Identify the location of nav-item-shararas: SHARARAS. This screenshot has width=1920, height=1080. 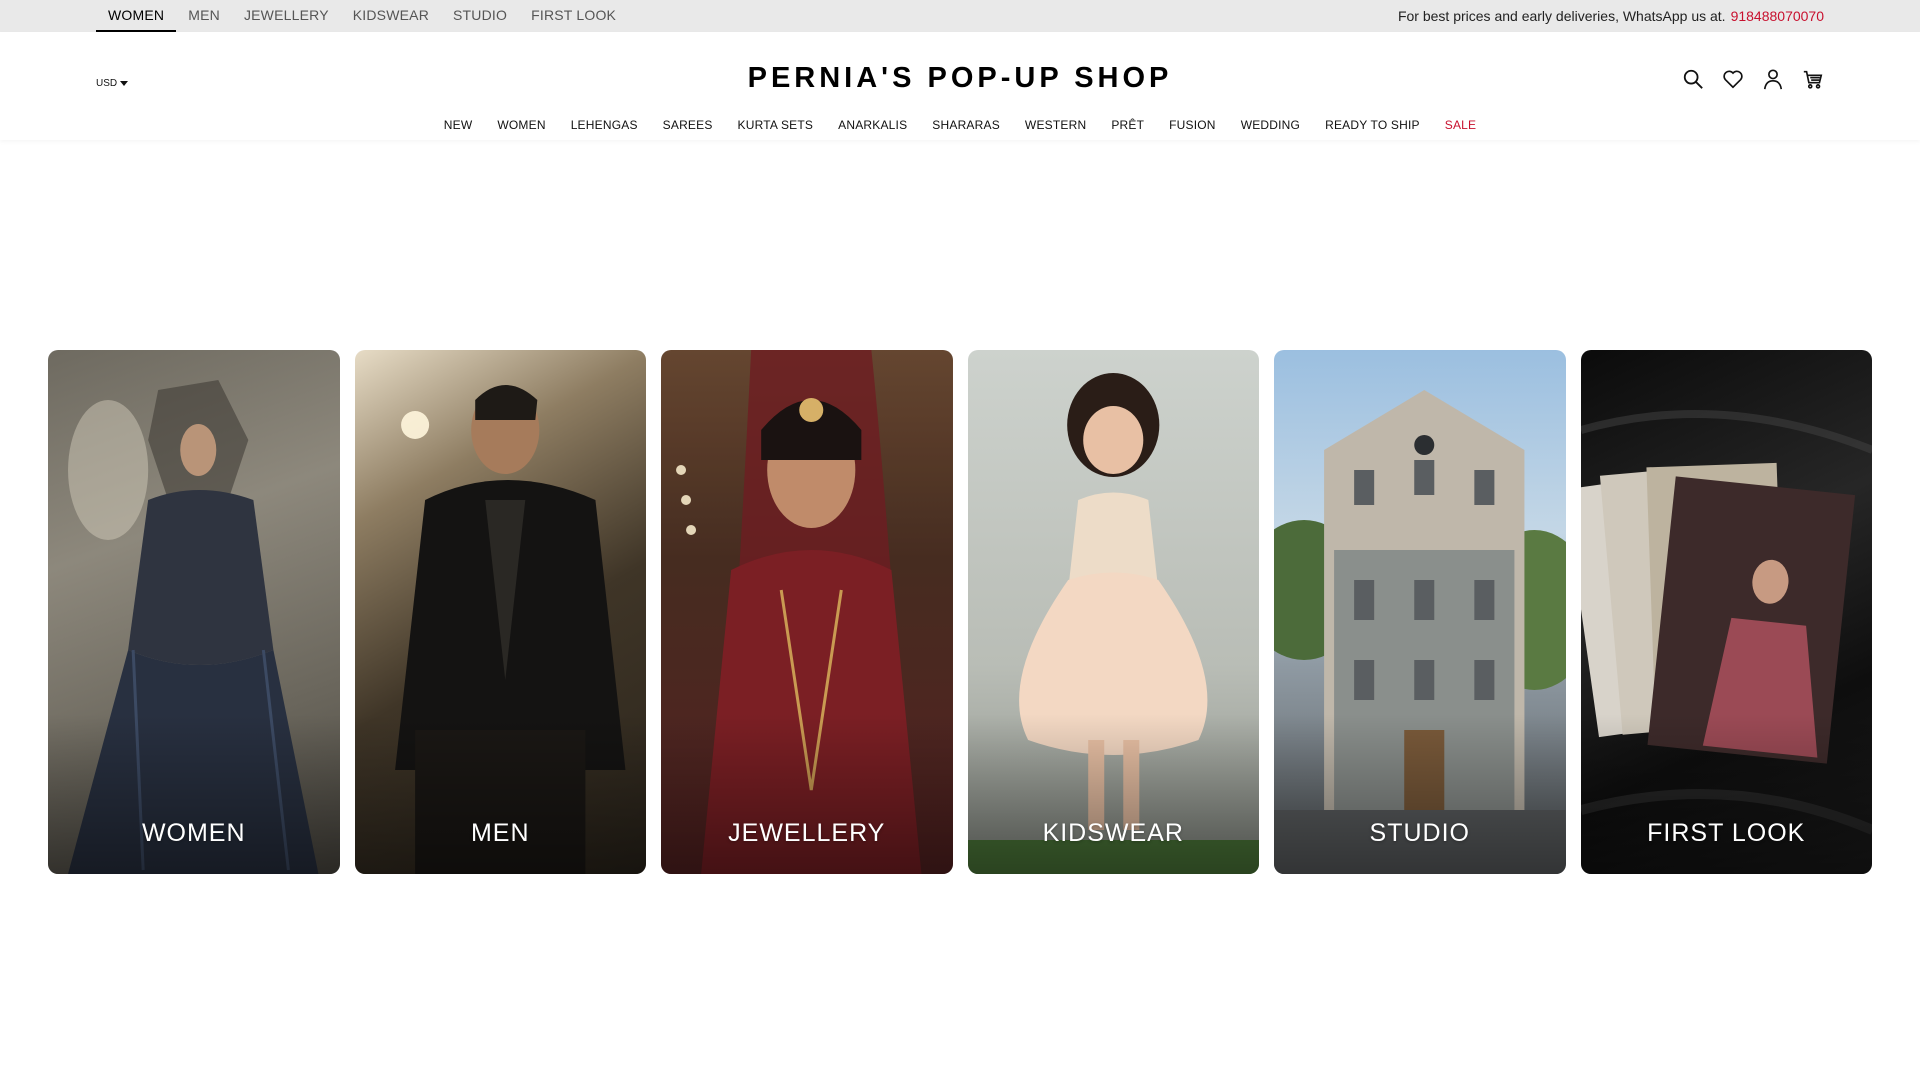
(966, 125).